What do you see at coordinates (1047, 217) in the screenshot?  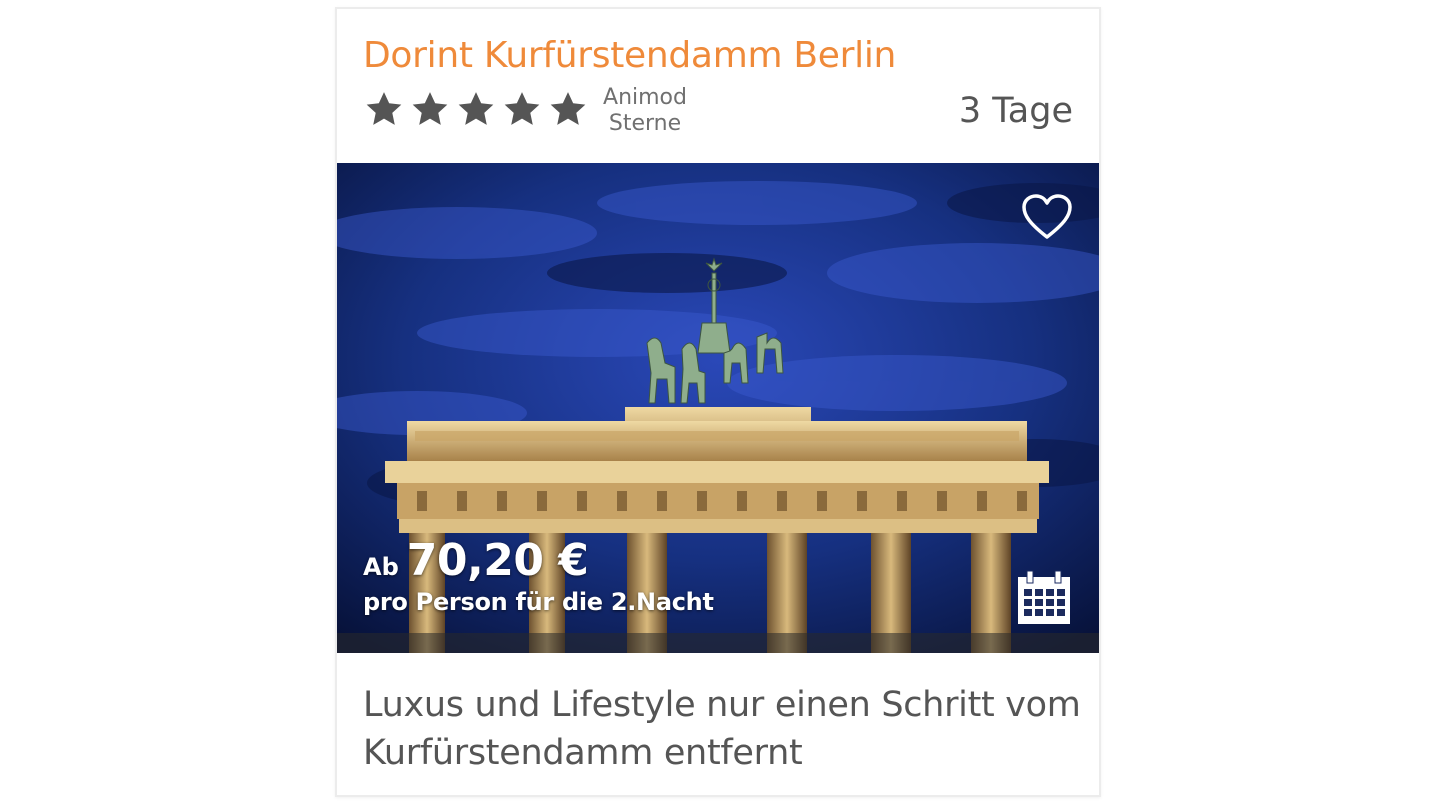 I see `favorite-heart-icon` at bounding box center [1047, 217].